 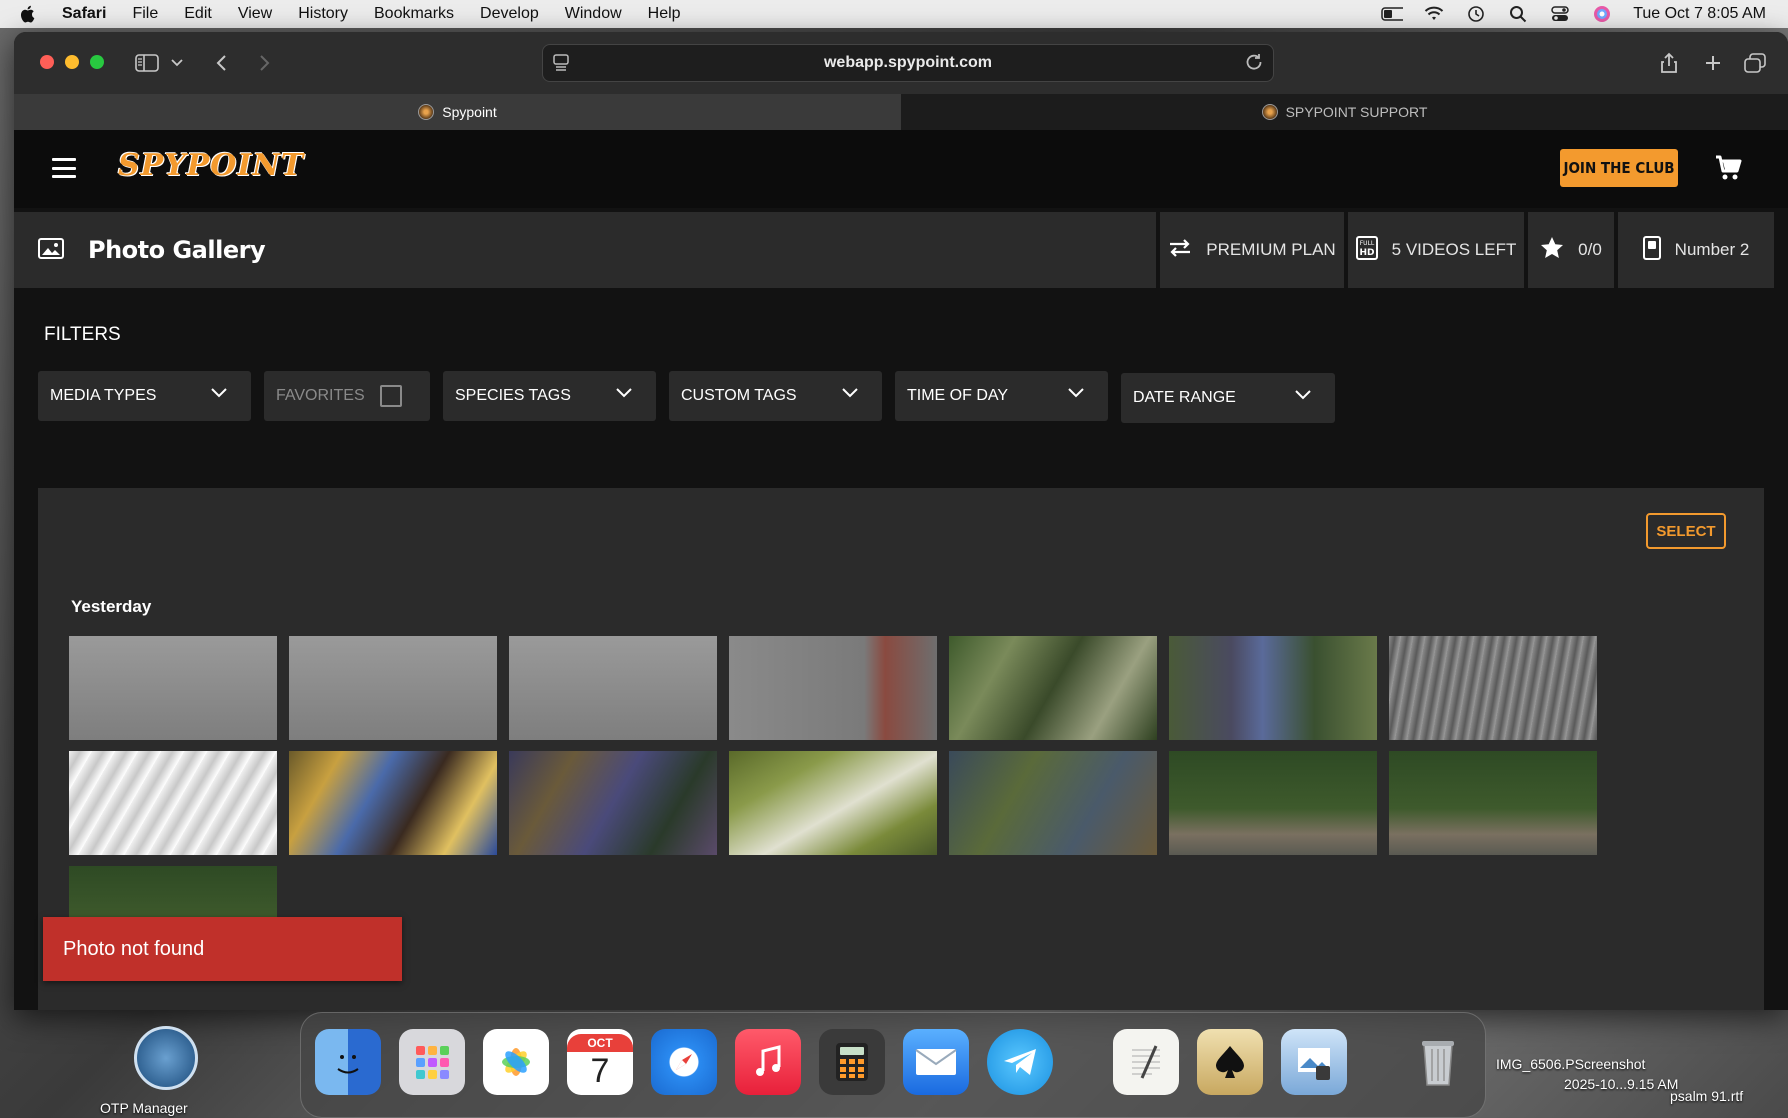 What do you see at coordinates (1651, 250) in the screenshot?
I see `camera-icon` at bounding box center [1651, 250].